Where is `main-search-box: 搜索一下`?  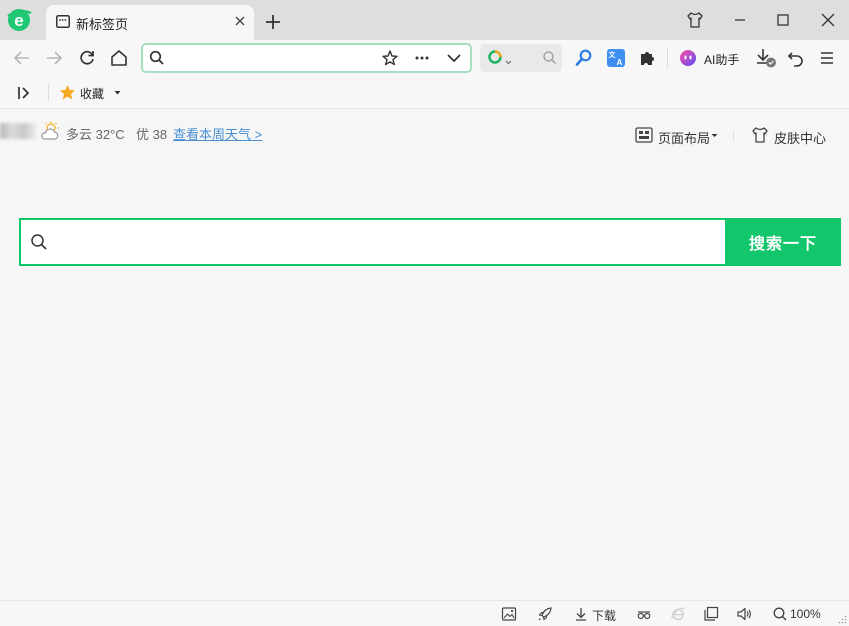
main-search-box: 搜索一下 is located at coordinates (430, 242).